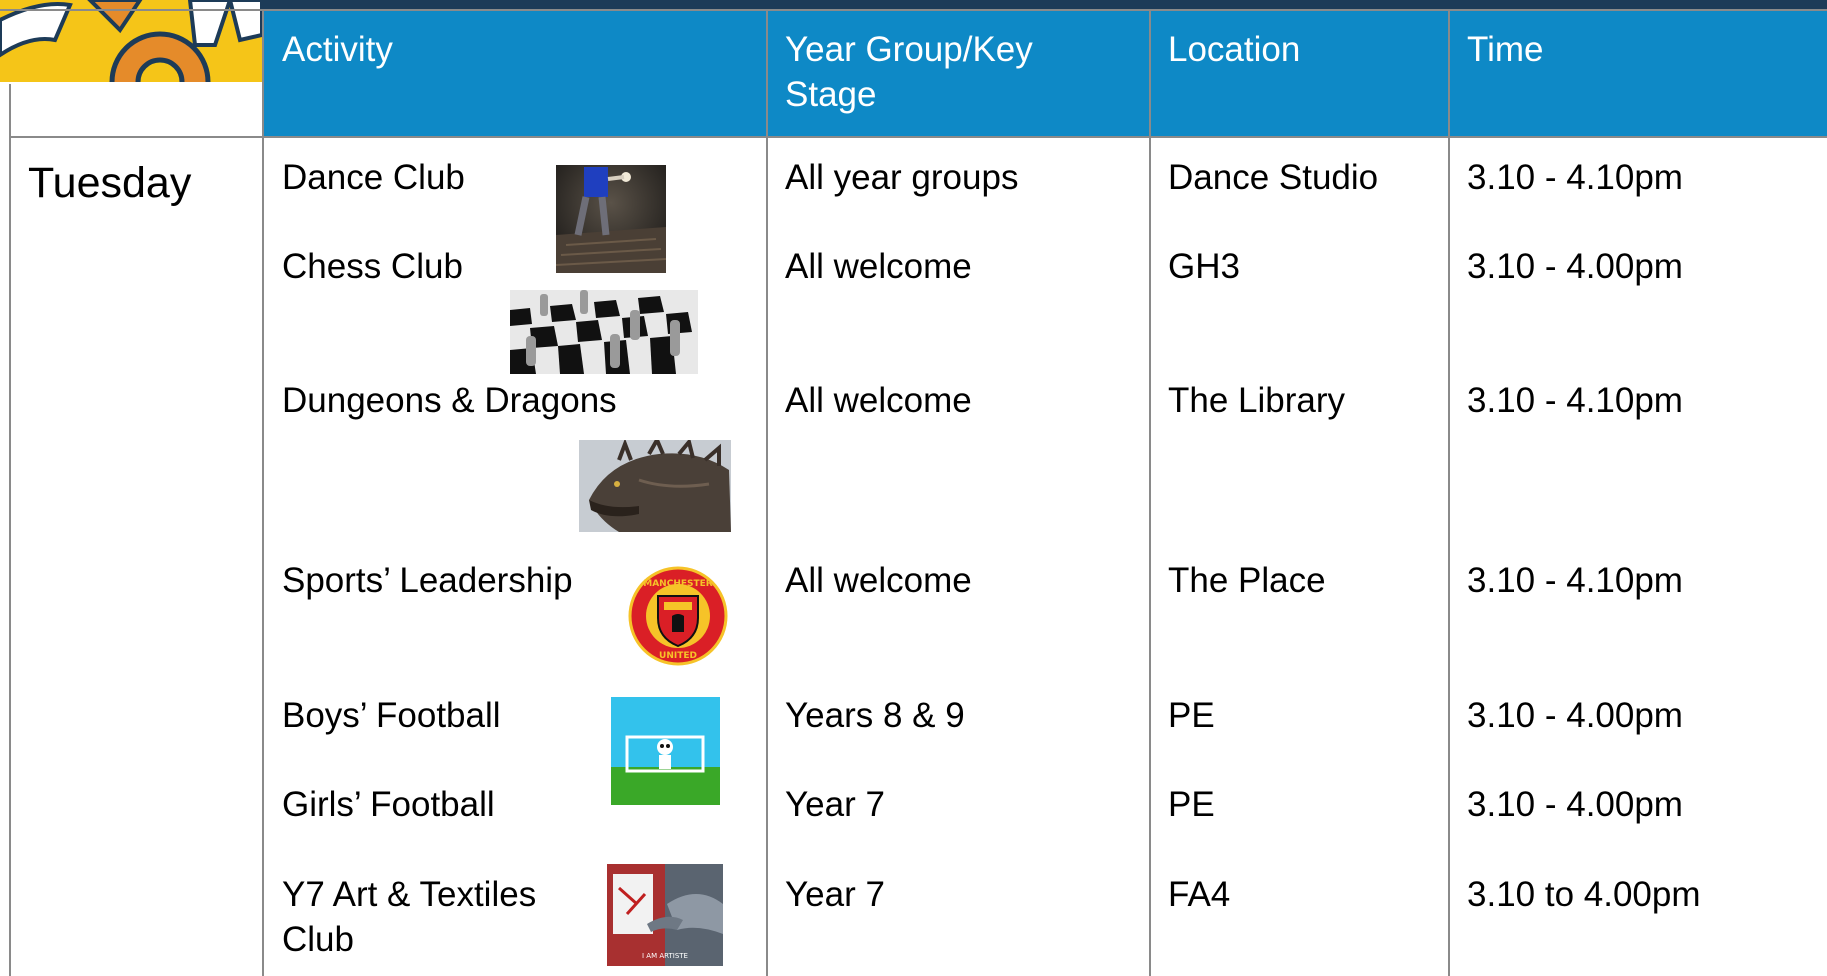 This screenshot has width=1827, height=976. Describe the element at coordinates (409, 917) in the screenshot. I see `activity-art-textiles: Y7 Art & Textiles Club` at that location.